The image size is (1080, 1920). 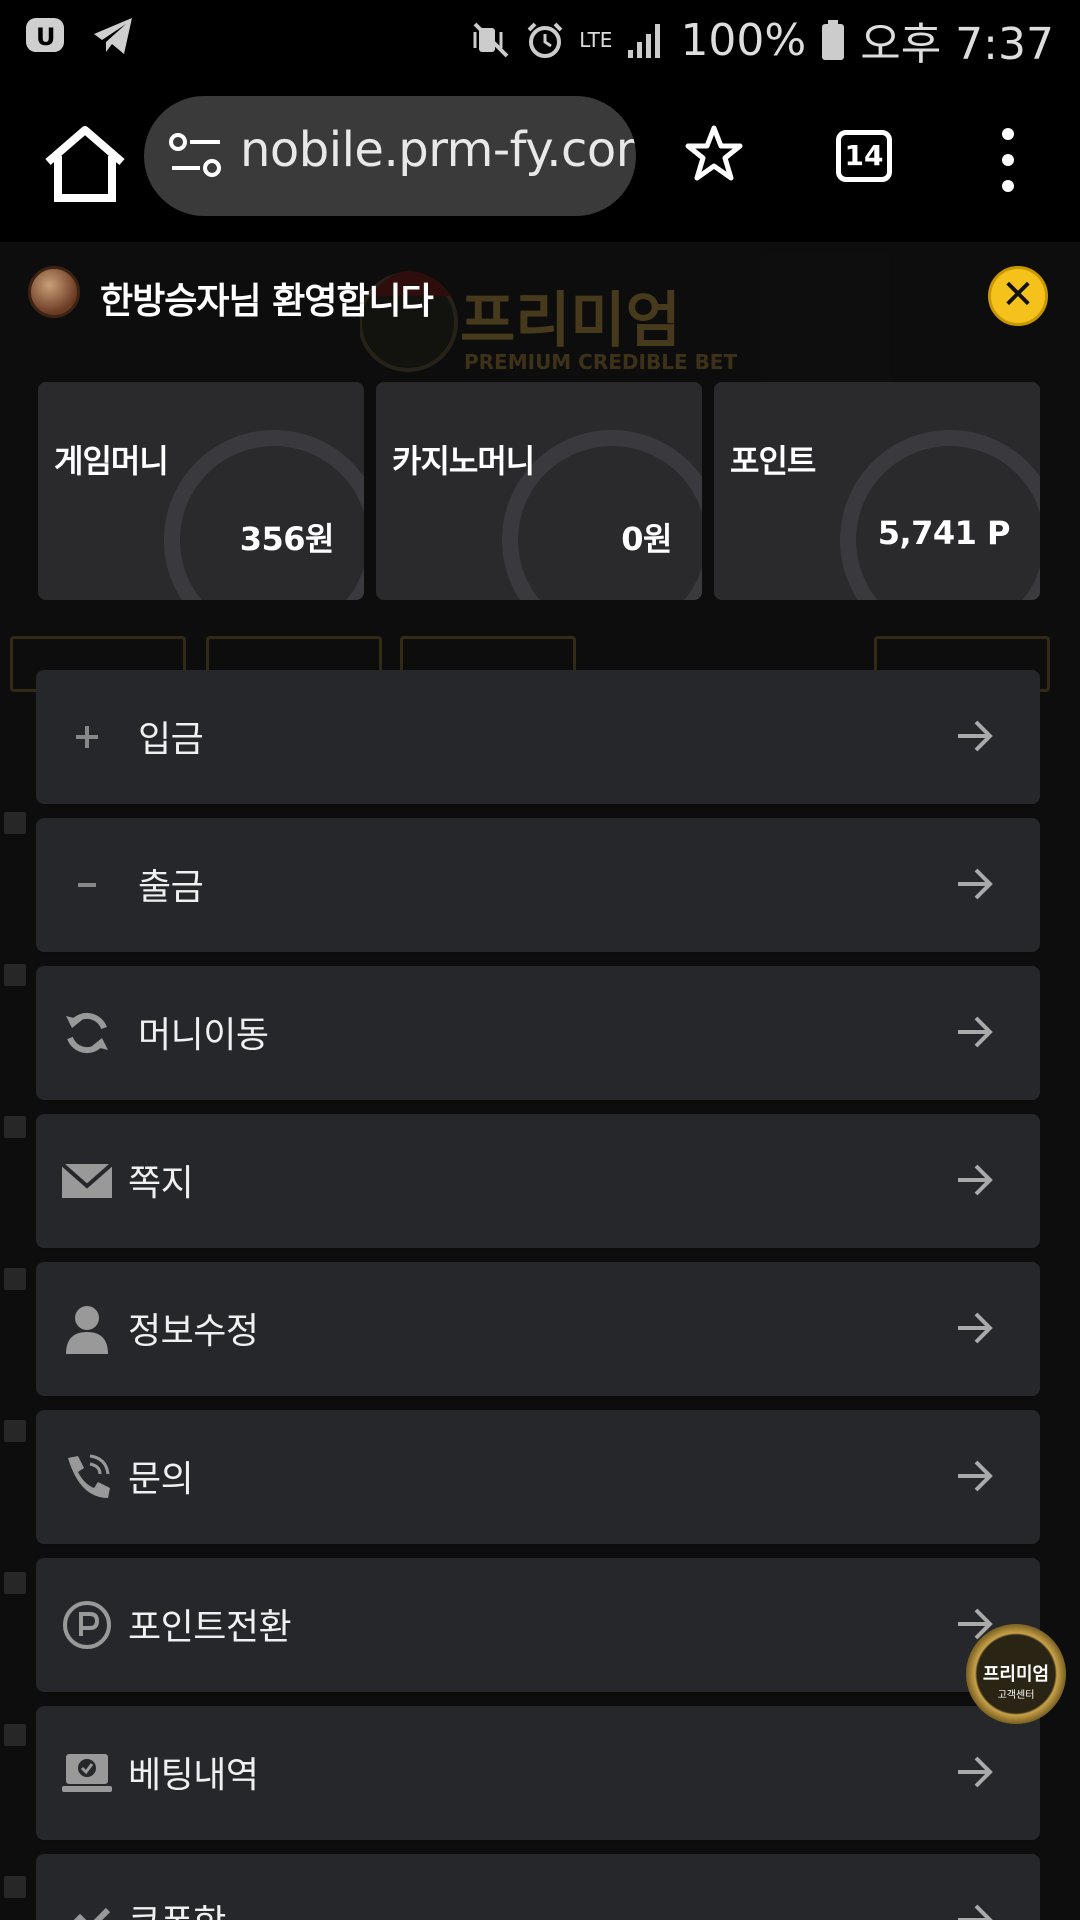 I want to click on home-icon, so click(x=85, y=164).